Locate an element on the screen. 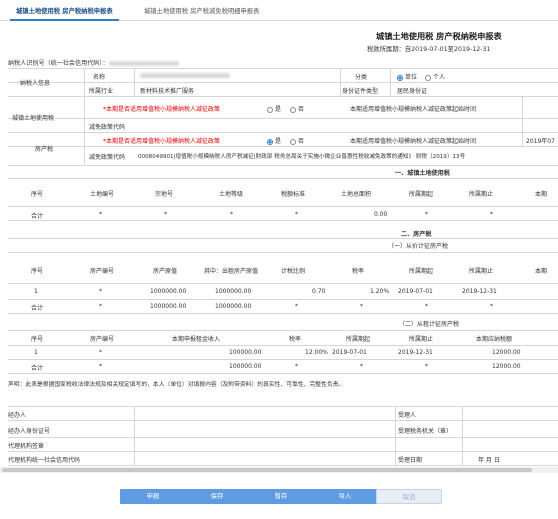 The height and width of the screenshot is (519, 558). row-cell: 0.70 is located at coordinates (318, 291).